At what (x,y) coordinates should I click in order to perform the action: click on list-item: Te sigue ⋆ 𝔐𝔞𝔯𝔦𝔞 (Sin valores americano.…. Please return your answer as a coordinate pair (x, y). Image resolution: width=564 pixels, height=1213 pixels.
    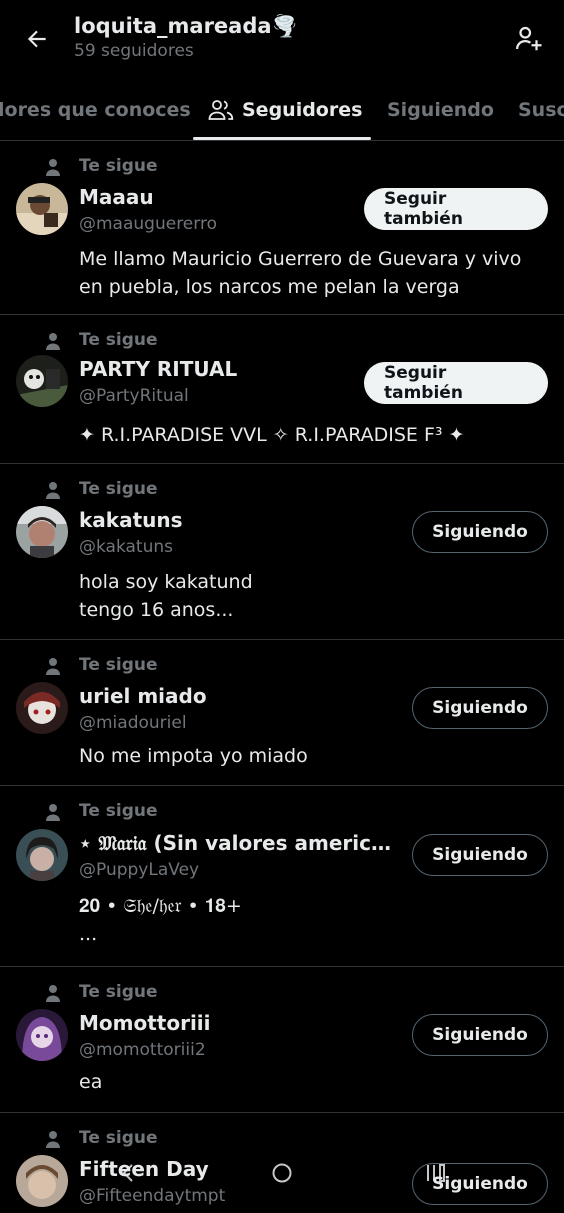
    Looking at the image, I should click on (282, 876).